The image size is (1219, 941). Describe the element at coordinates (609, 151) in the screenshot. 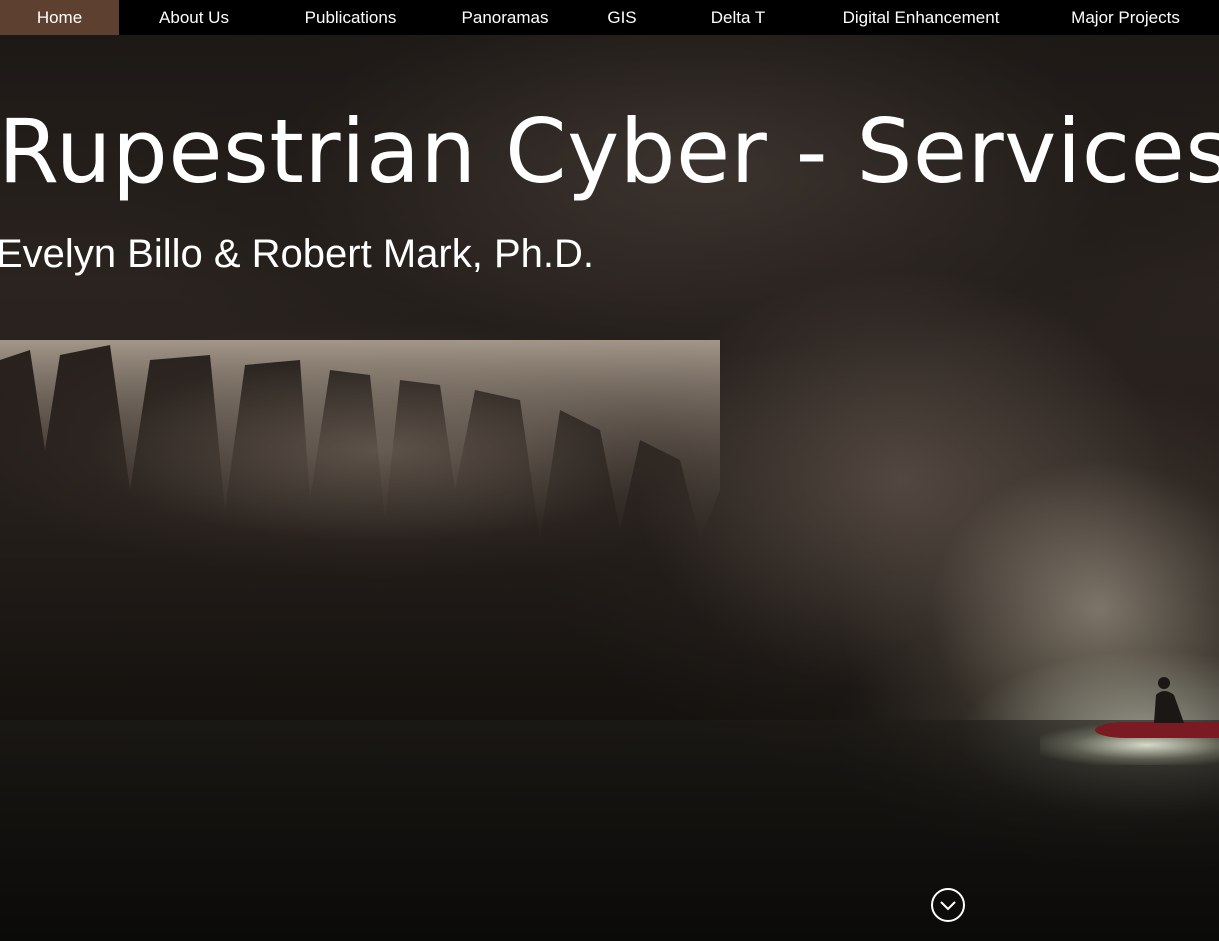

I see `page-title: Rupestrian Cyber - Services` at that location.